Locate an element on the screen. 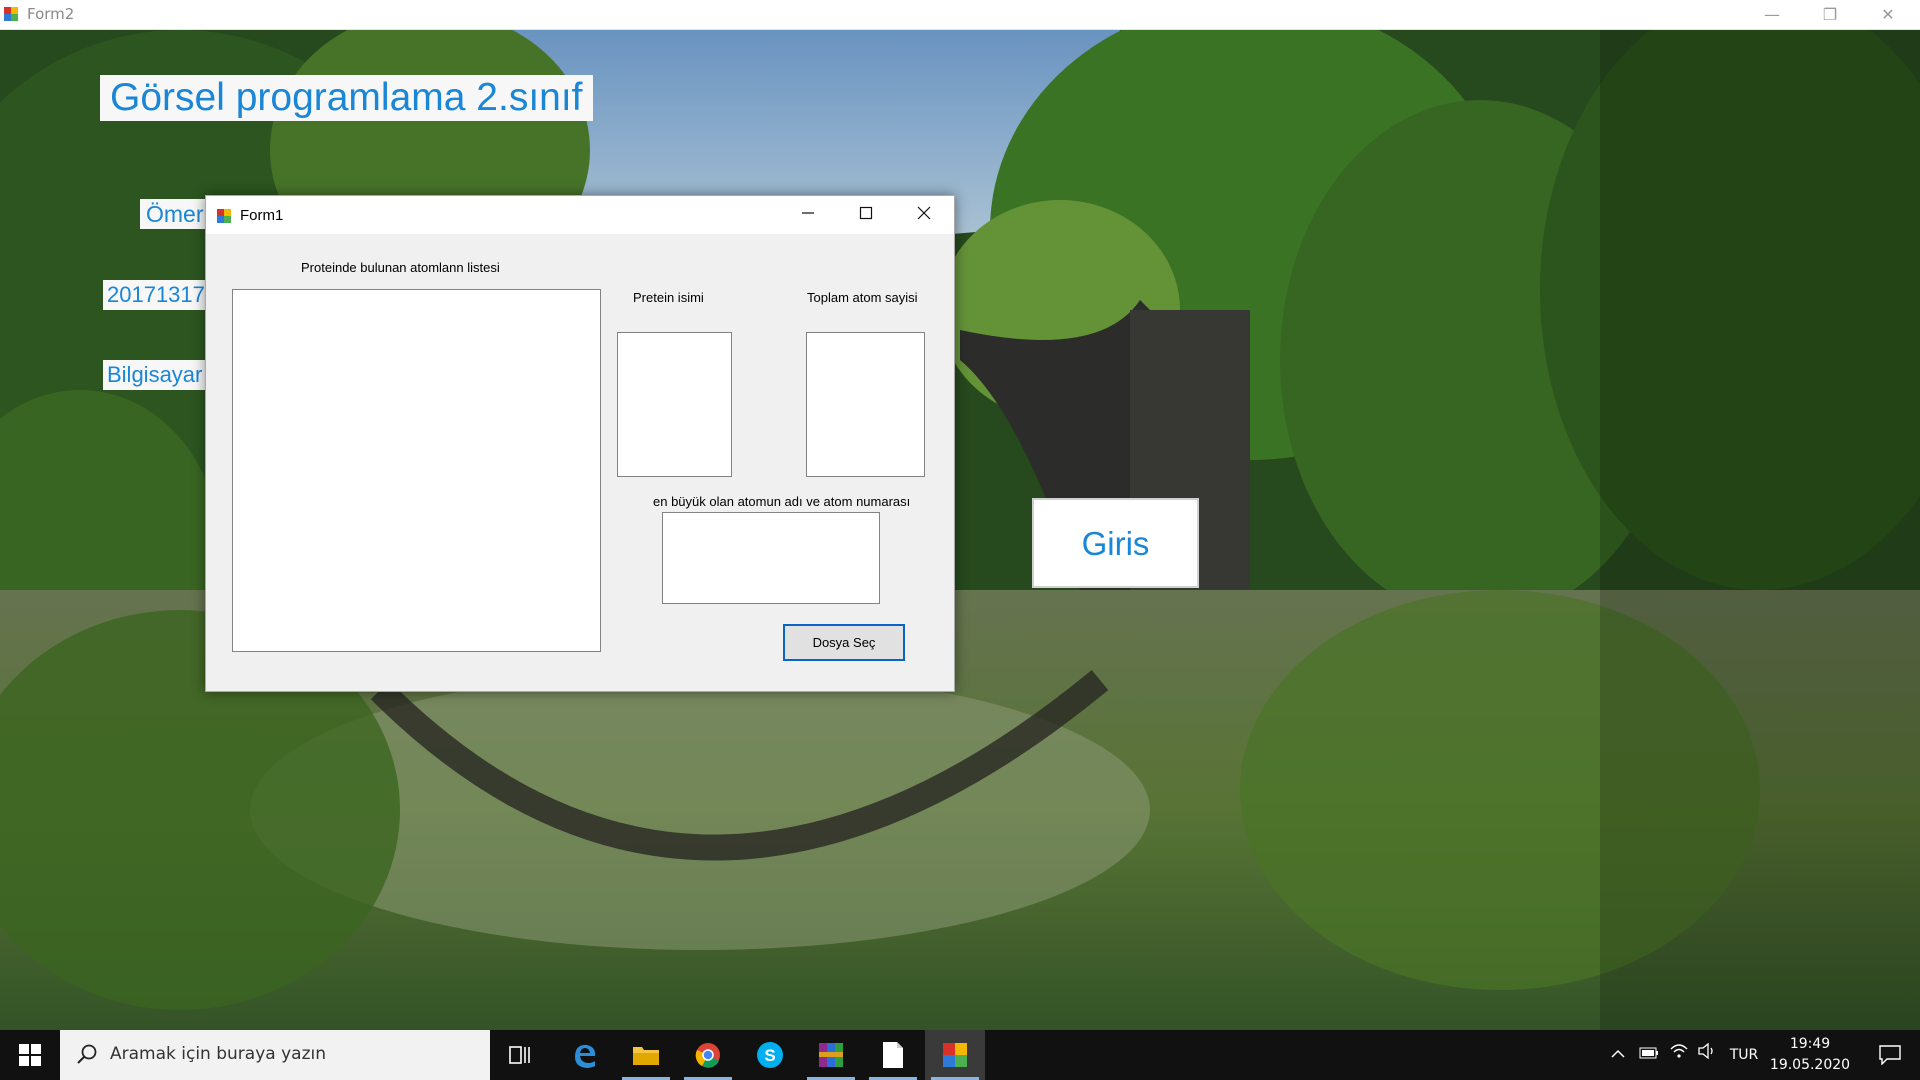 Image resolution: width=1920 pixels, height=1080 pixels. start-button is located at coordinates (30, 1055).